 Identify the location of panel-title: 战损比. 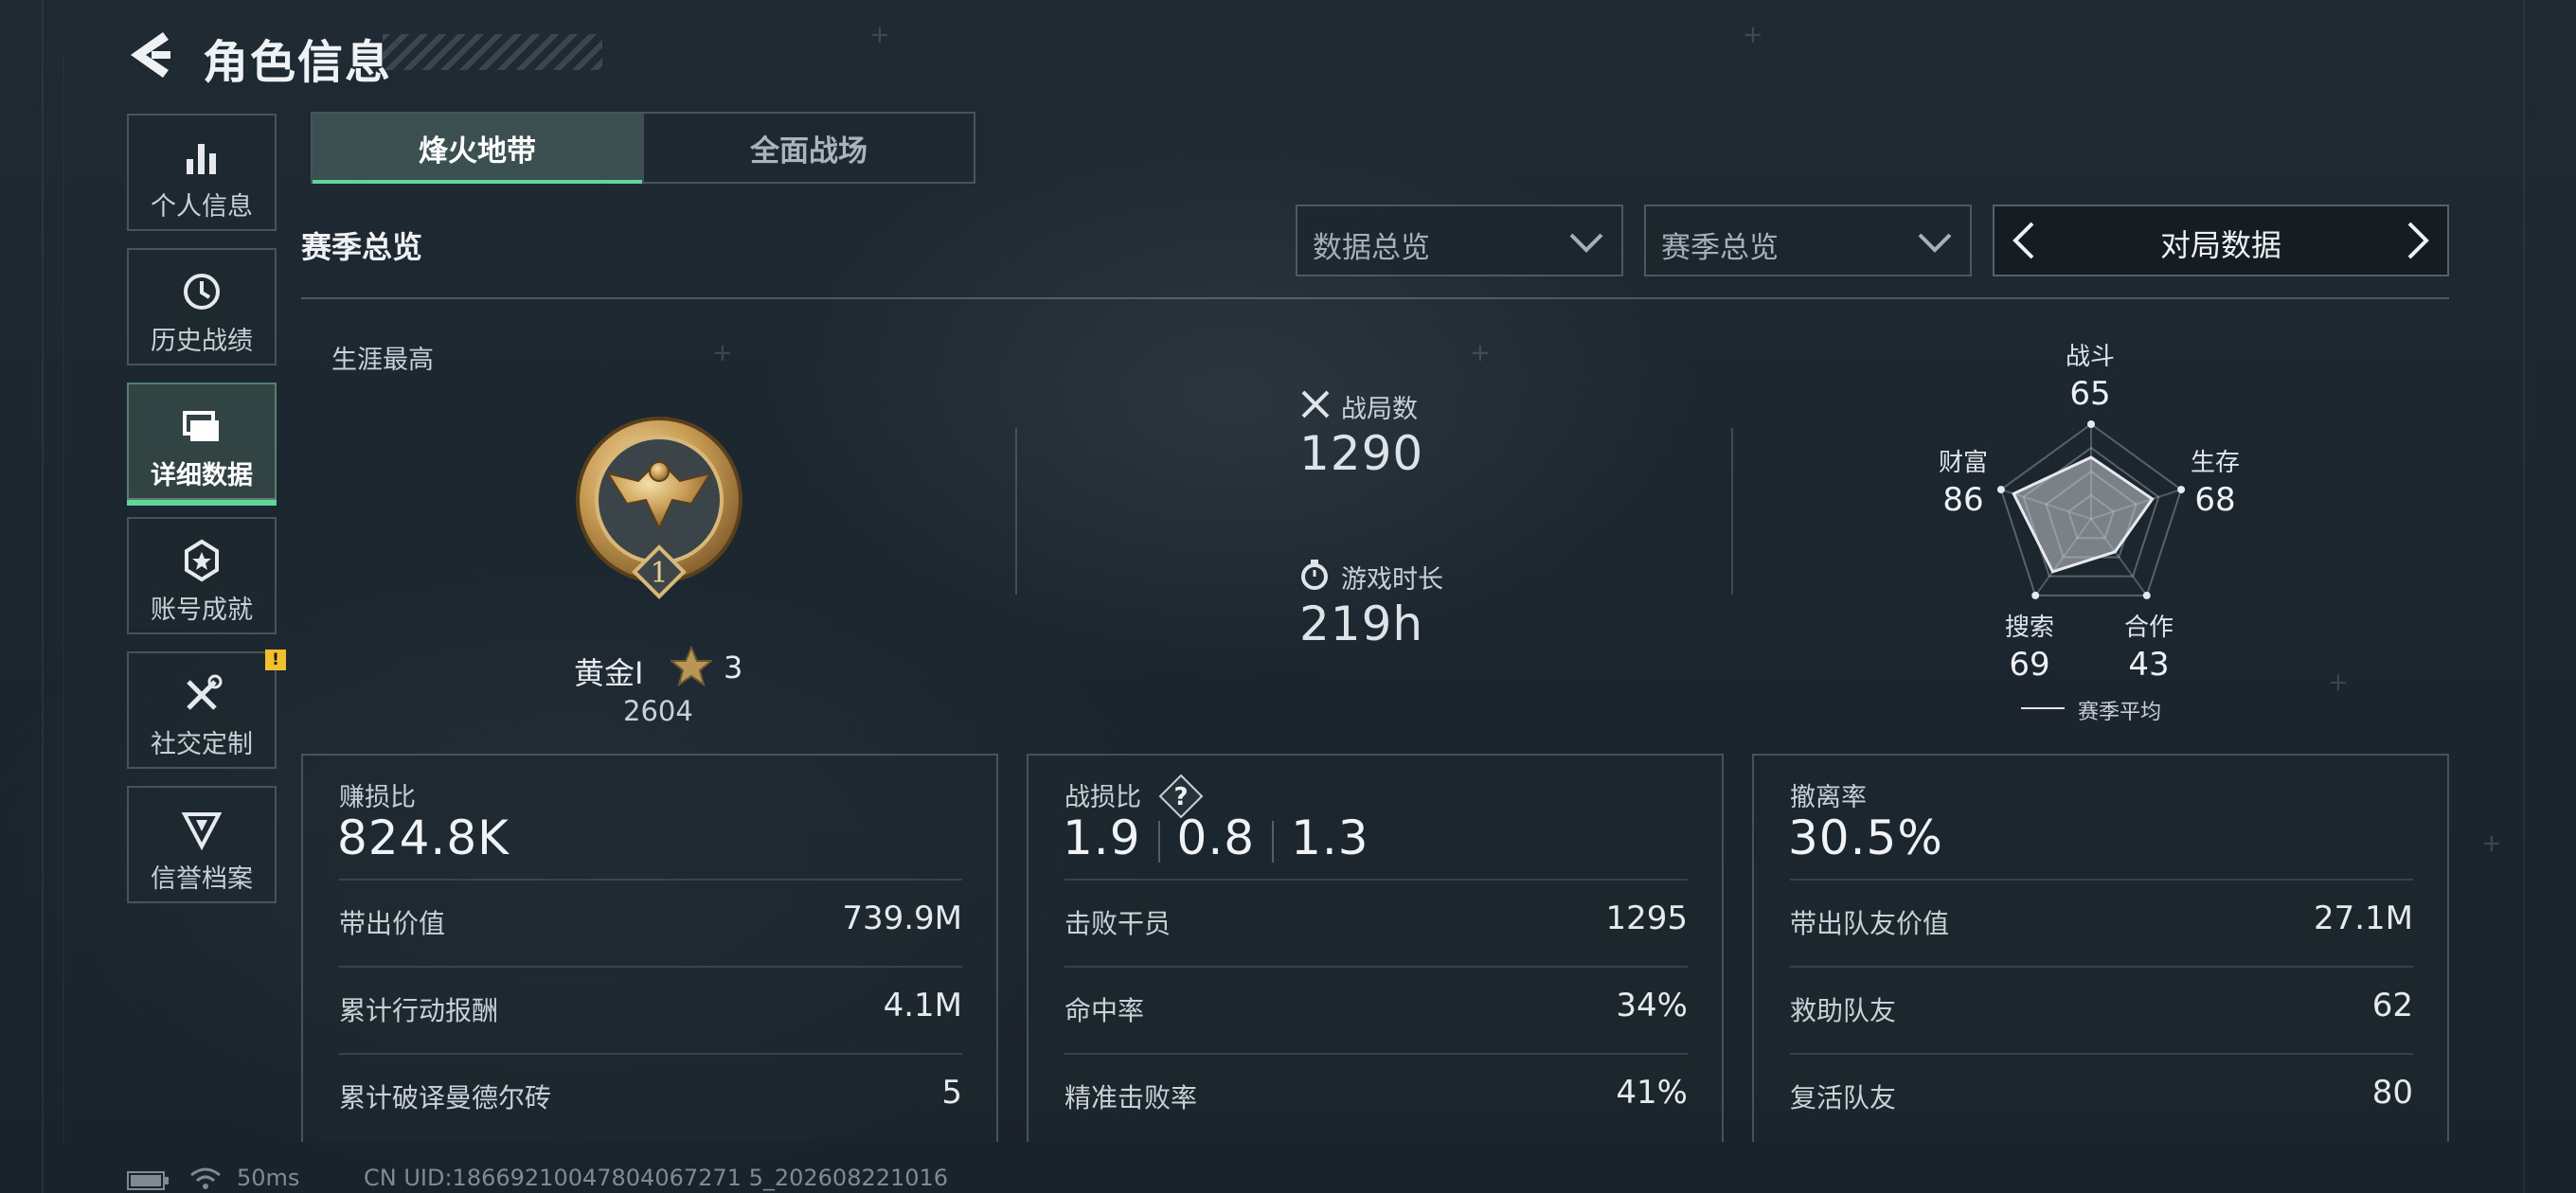
(1102, 797).